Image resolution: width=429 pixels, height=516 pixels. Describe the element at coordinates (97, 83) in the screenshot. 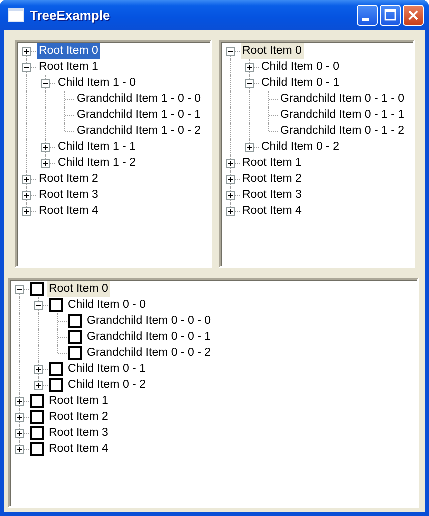

I see `tree-item: Child Item 1 - 0` at that location.